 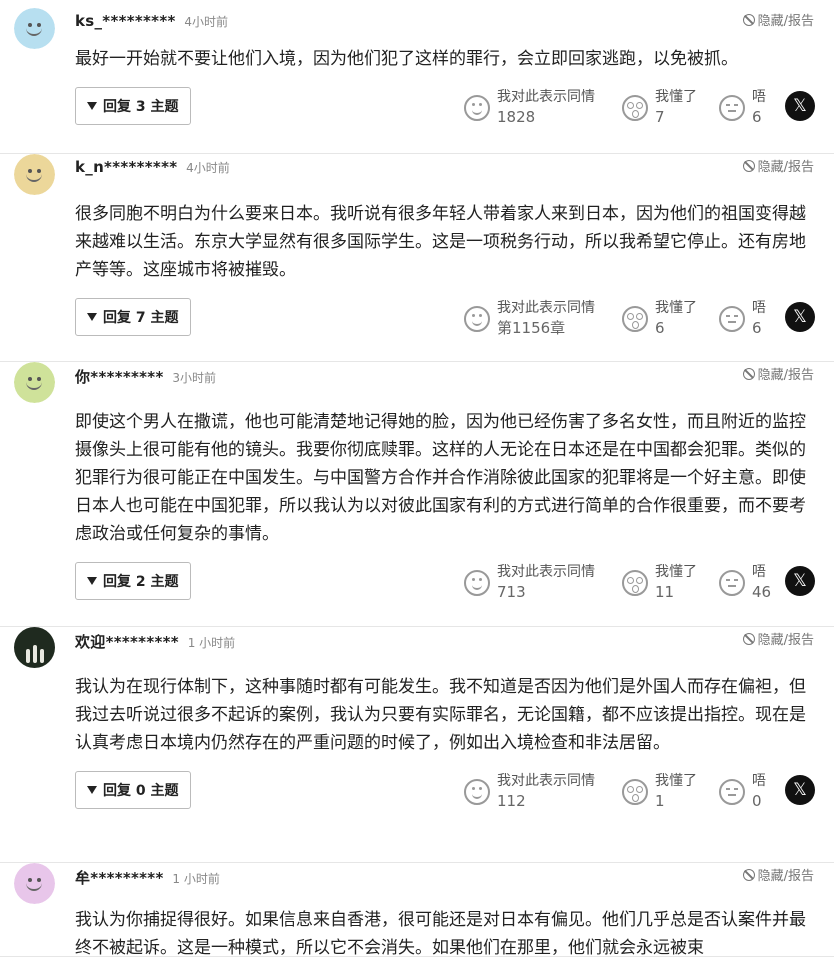 I want to click on hmm-reaction: 唔 46, so click(x=745, y=582).